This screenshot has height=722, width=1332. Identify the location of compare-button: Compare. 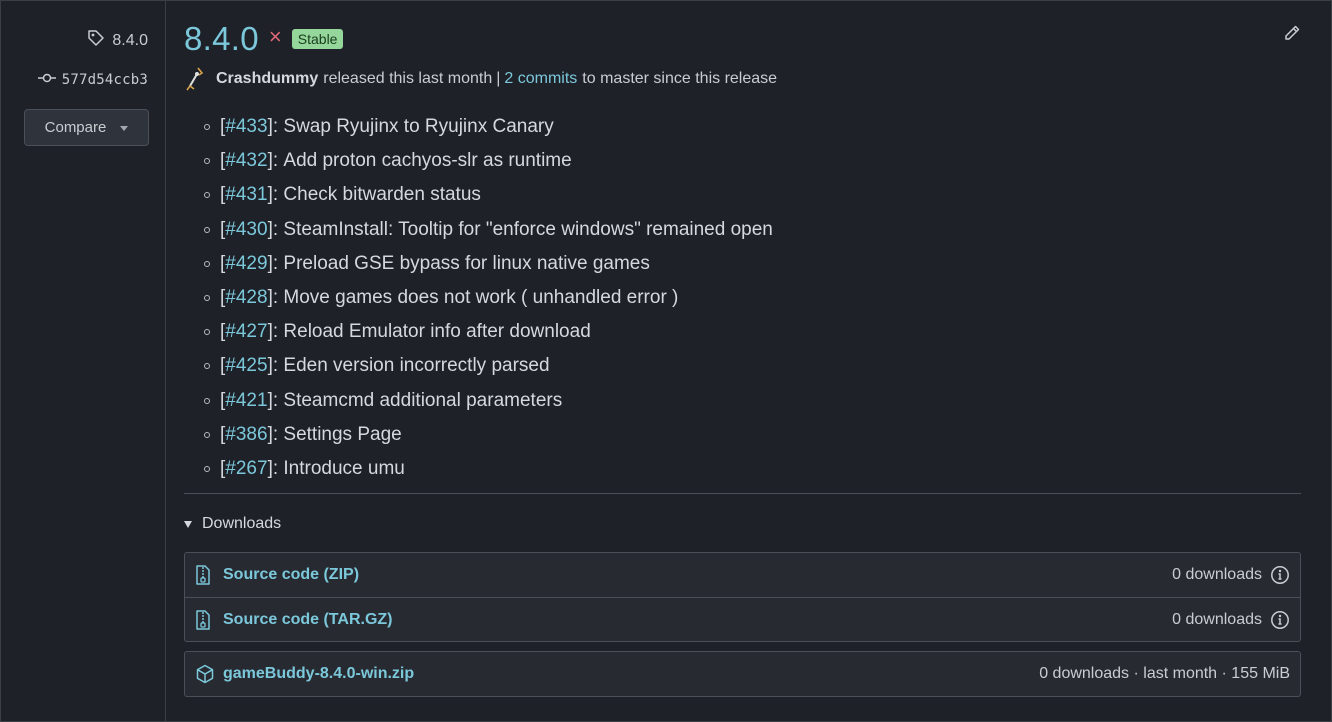
(86, 127).